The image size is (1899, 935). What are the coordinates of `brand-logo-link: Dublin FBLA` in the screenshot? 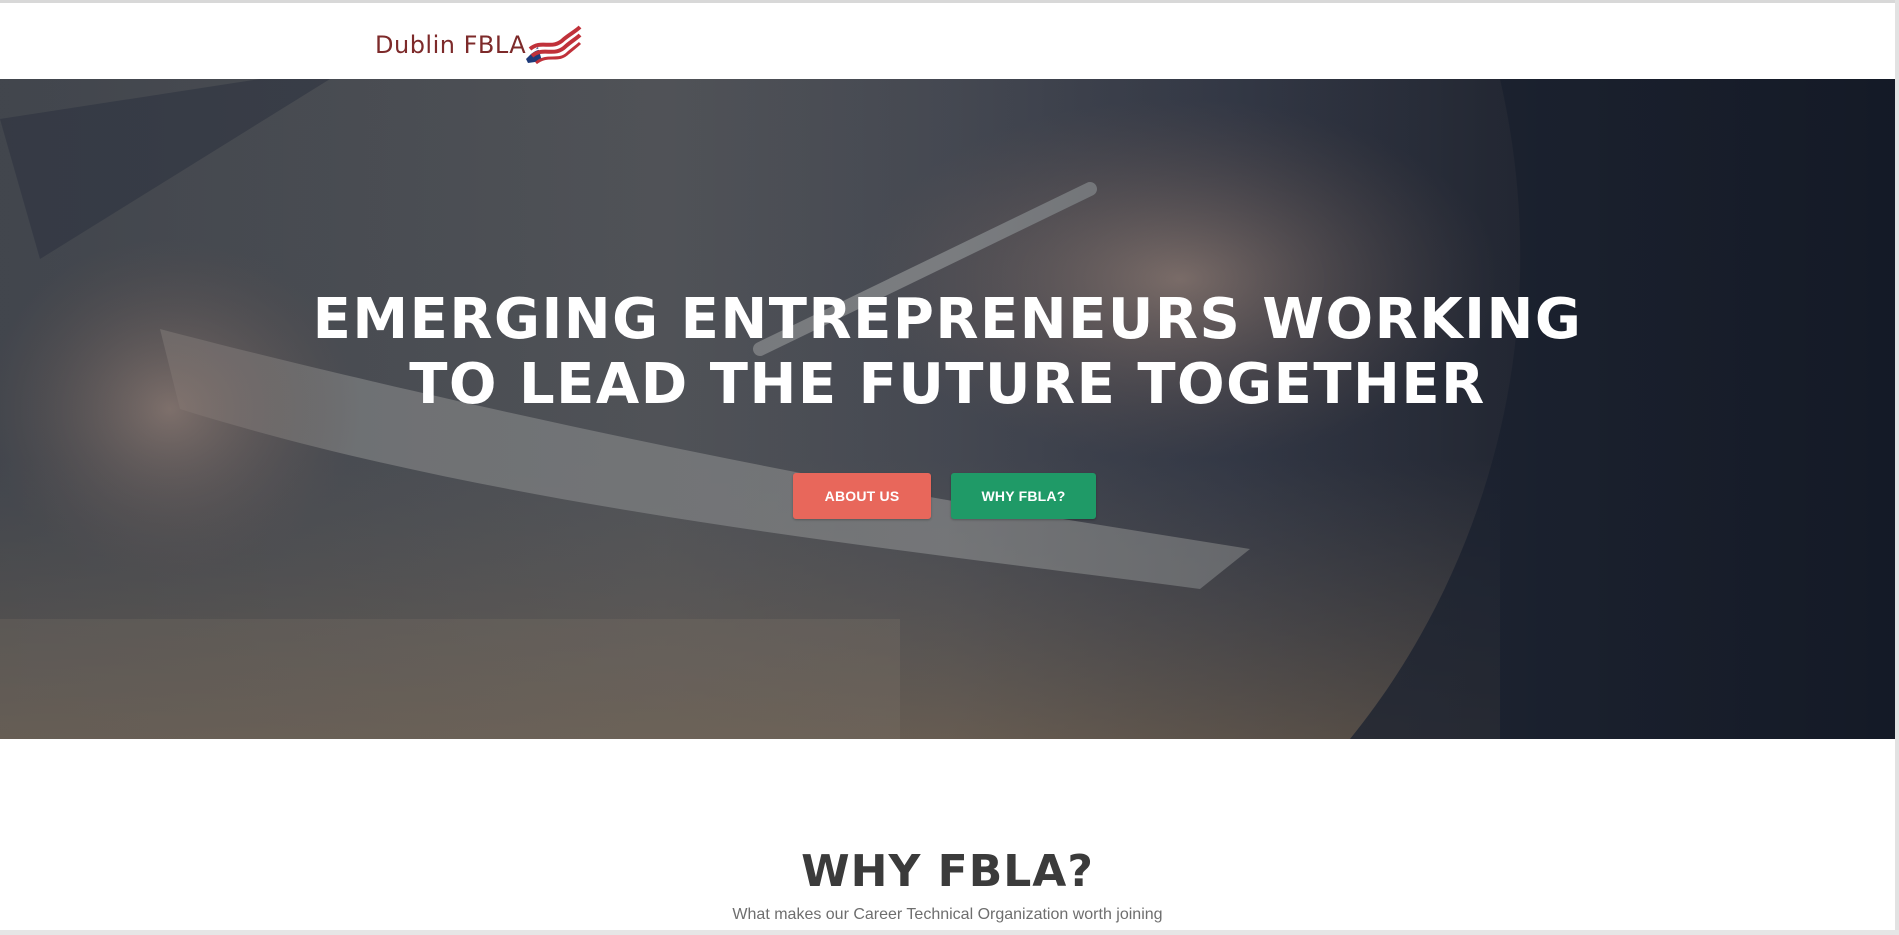 It's located at (478, 45).